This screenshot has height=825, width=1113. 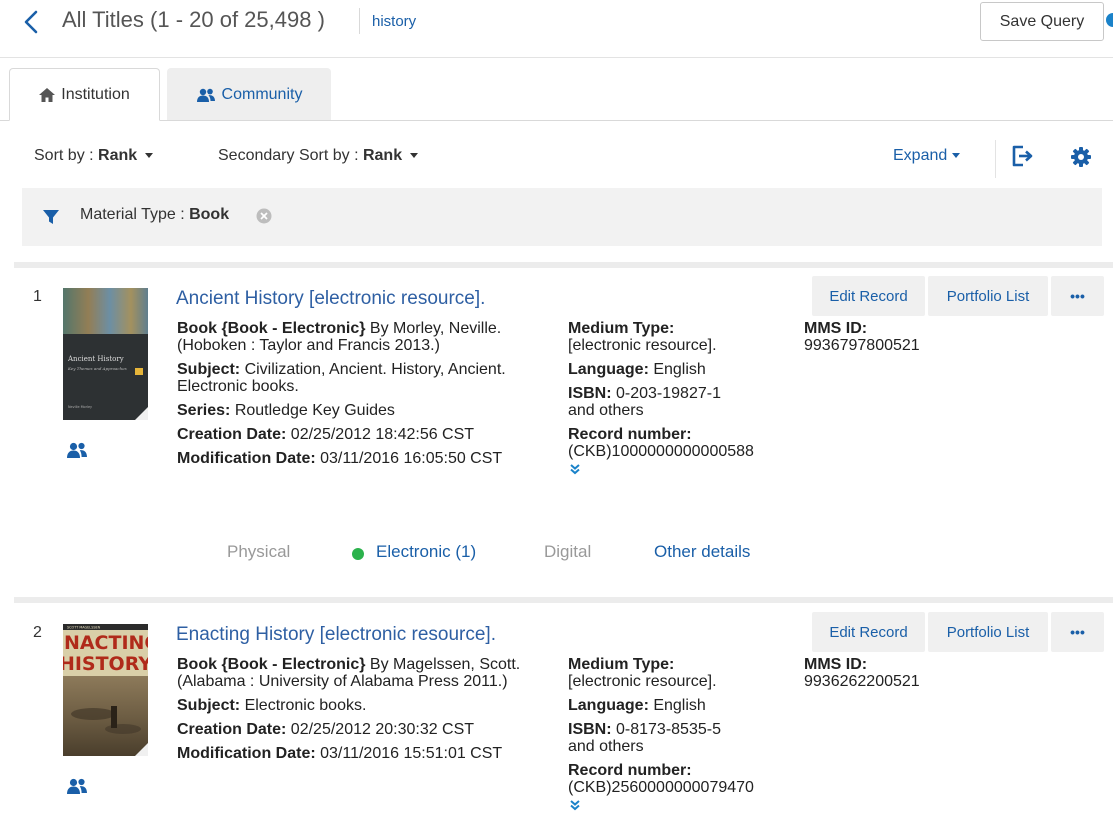 What do you see at coordinates (37, 296) in the screenshot?
I see `result-number: 1` at bounding box center [37, 296].